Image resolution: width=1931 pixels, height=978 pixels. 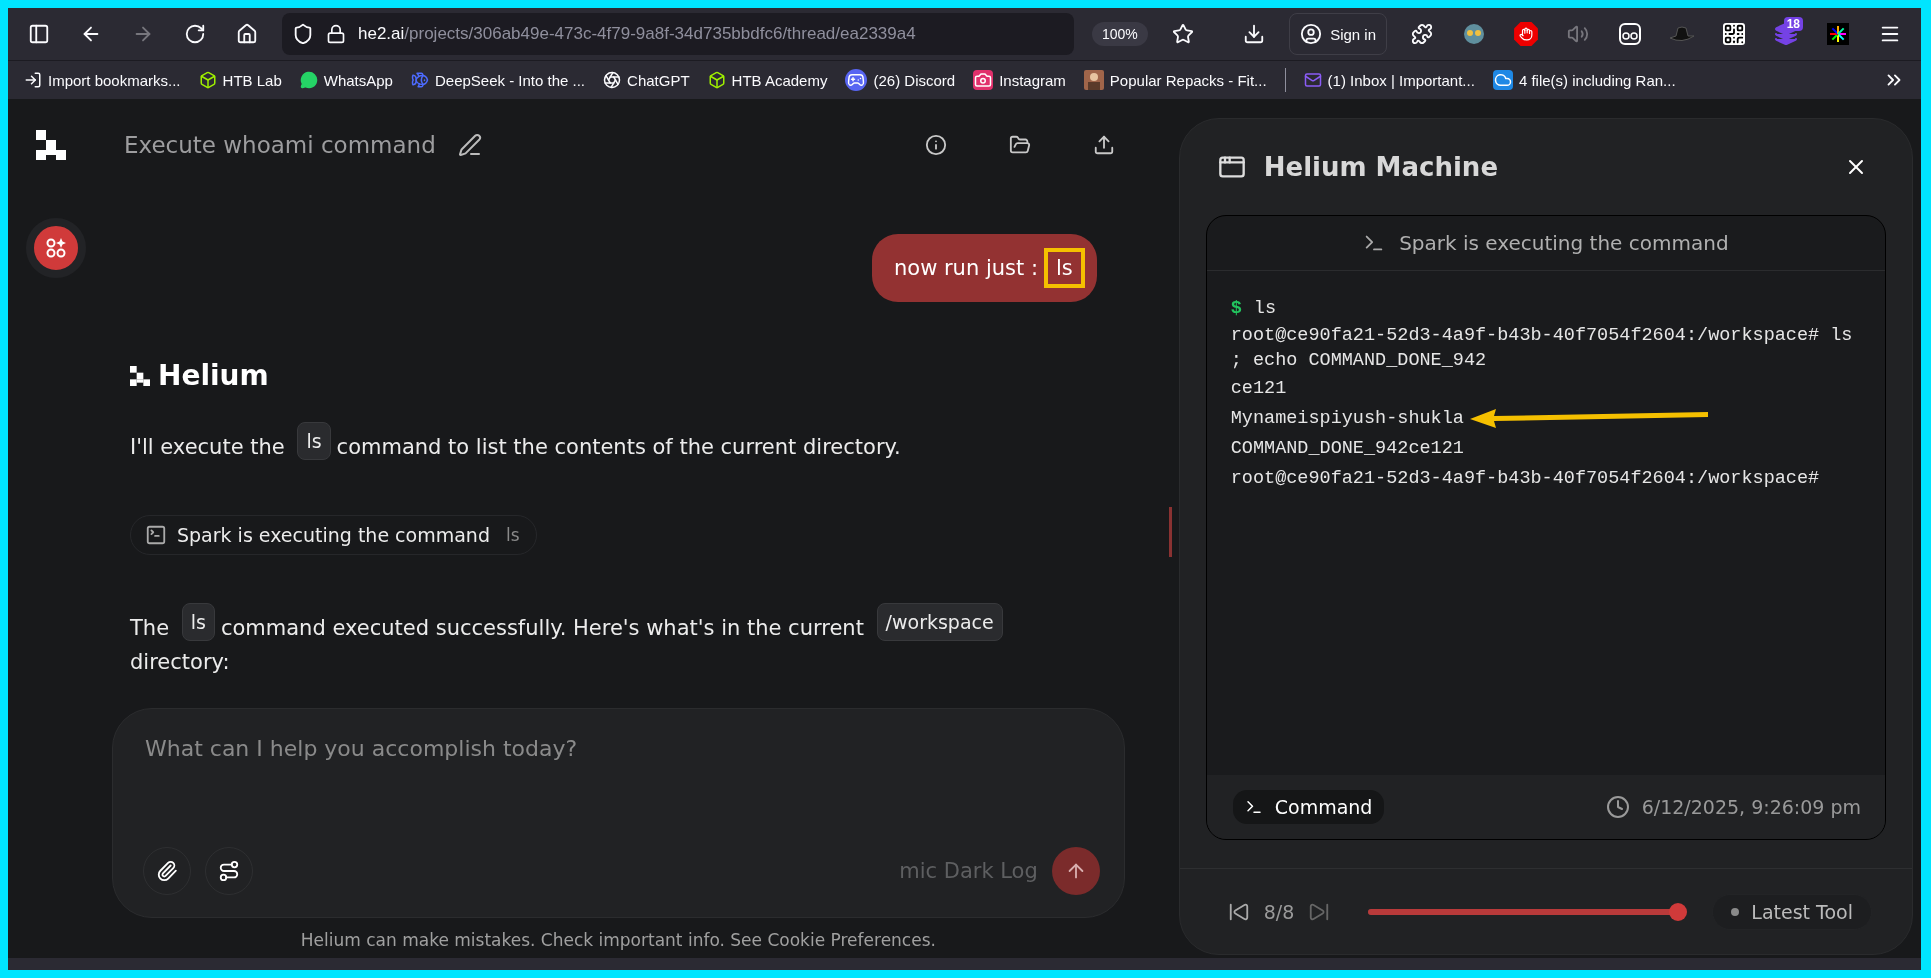 I want to click on chat-bubble-icon, so click(x=308, y=80).